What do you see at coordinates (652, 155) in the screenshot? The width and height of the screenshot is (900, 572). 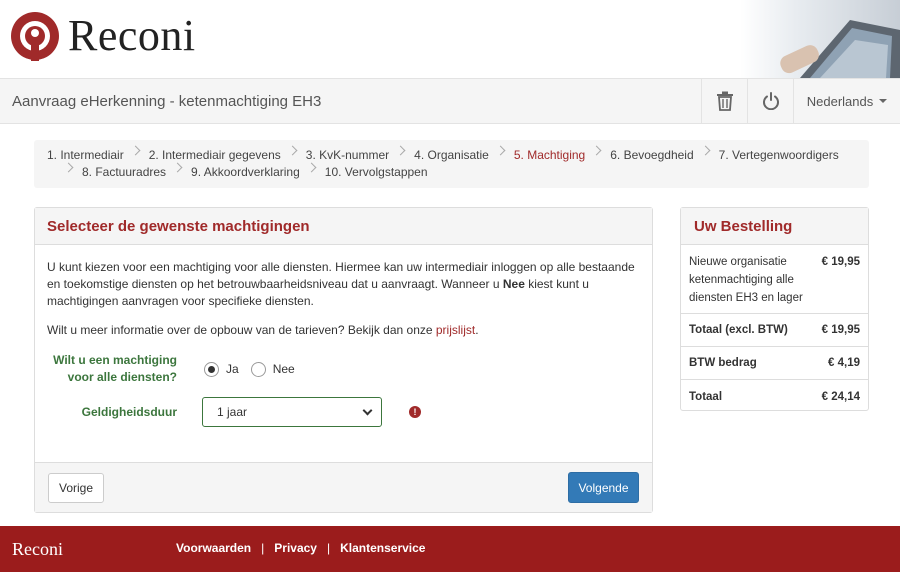 I see `step-bevoegdheid: 6. Bevoegdheid` at bounding box center [652, 155].